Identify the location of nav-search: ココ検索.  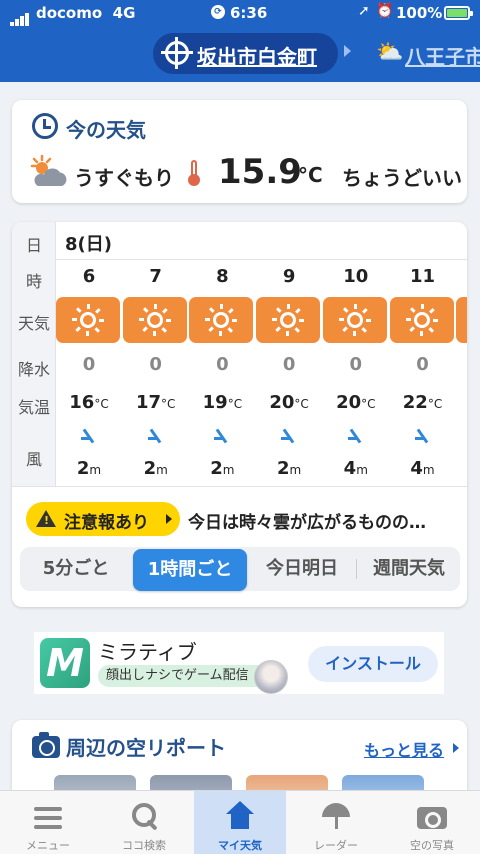
(144, 822).